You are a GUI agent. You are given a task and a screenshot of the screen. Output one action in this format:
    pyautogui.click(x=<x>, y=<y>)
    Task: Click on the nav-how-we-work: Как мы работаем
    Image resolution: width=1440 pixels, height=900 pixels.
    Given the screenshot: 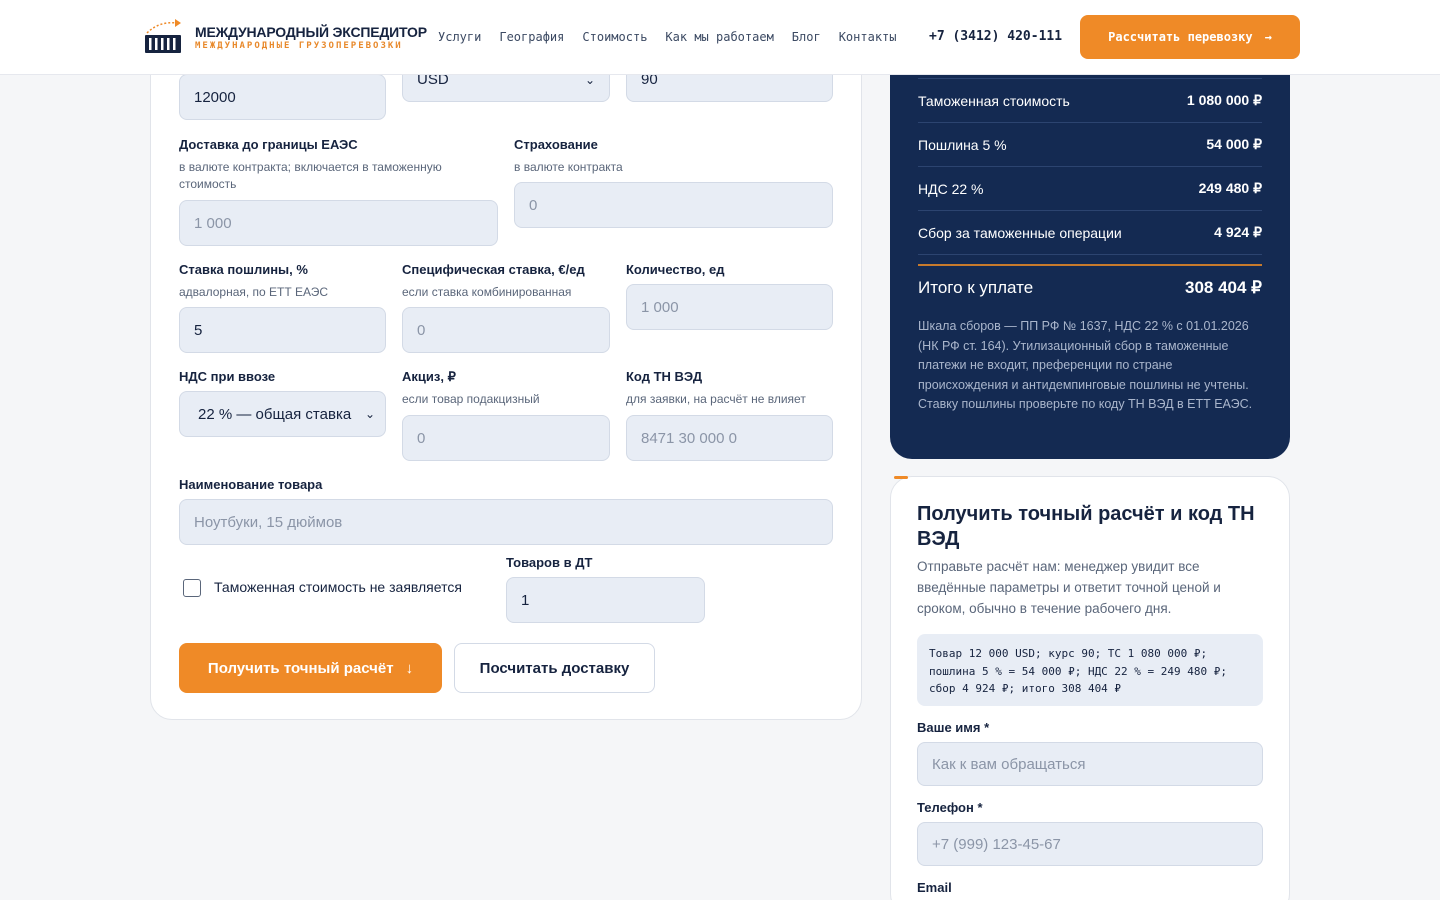 What is the action you would take?
    pyautogui.click(x=719, y=37)
    